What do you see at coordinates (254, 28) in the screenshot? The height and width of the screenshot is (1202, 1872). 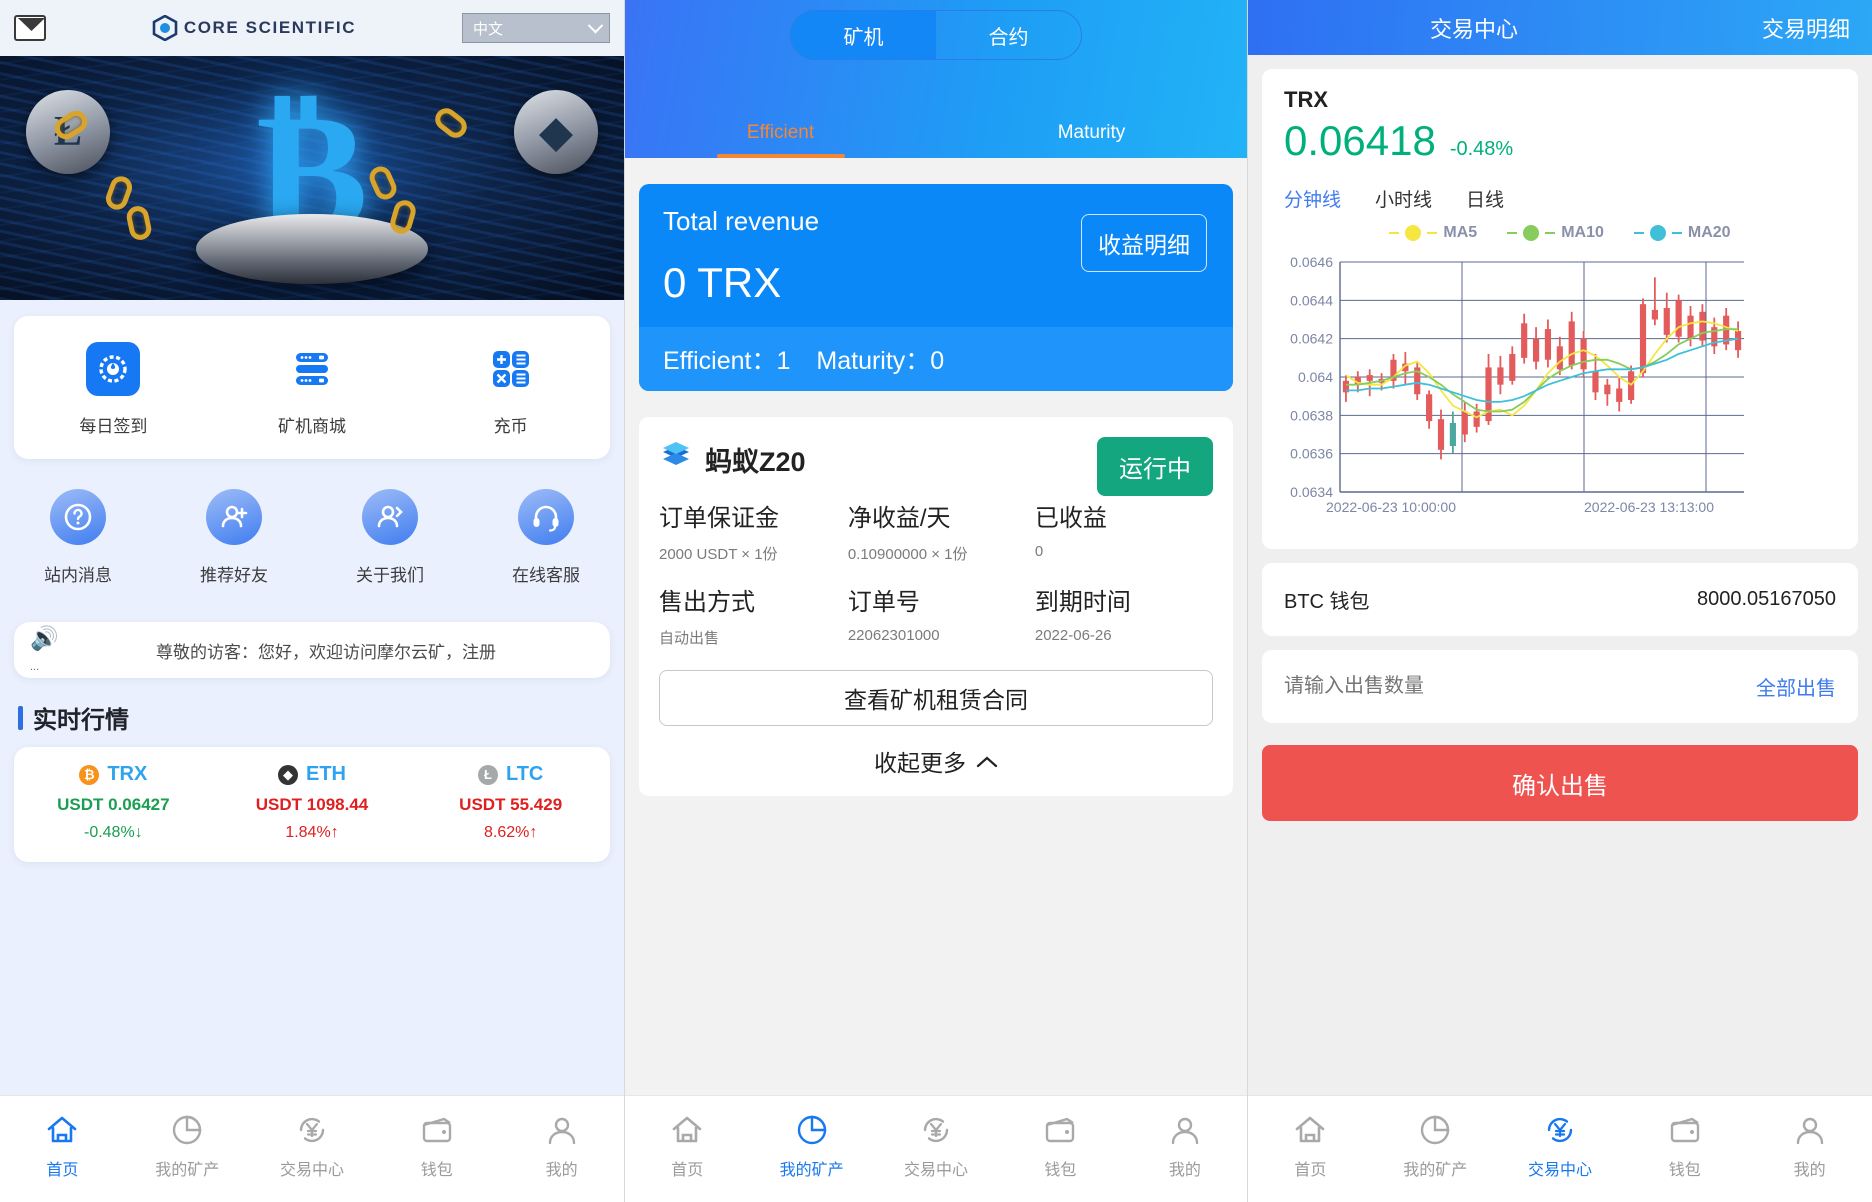 I see `brand-logo: CORE SCIENTIFIC` at bounding box center [254, 28].